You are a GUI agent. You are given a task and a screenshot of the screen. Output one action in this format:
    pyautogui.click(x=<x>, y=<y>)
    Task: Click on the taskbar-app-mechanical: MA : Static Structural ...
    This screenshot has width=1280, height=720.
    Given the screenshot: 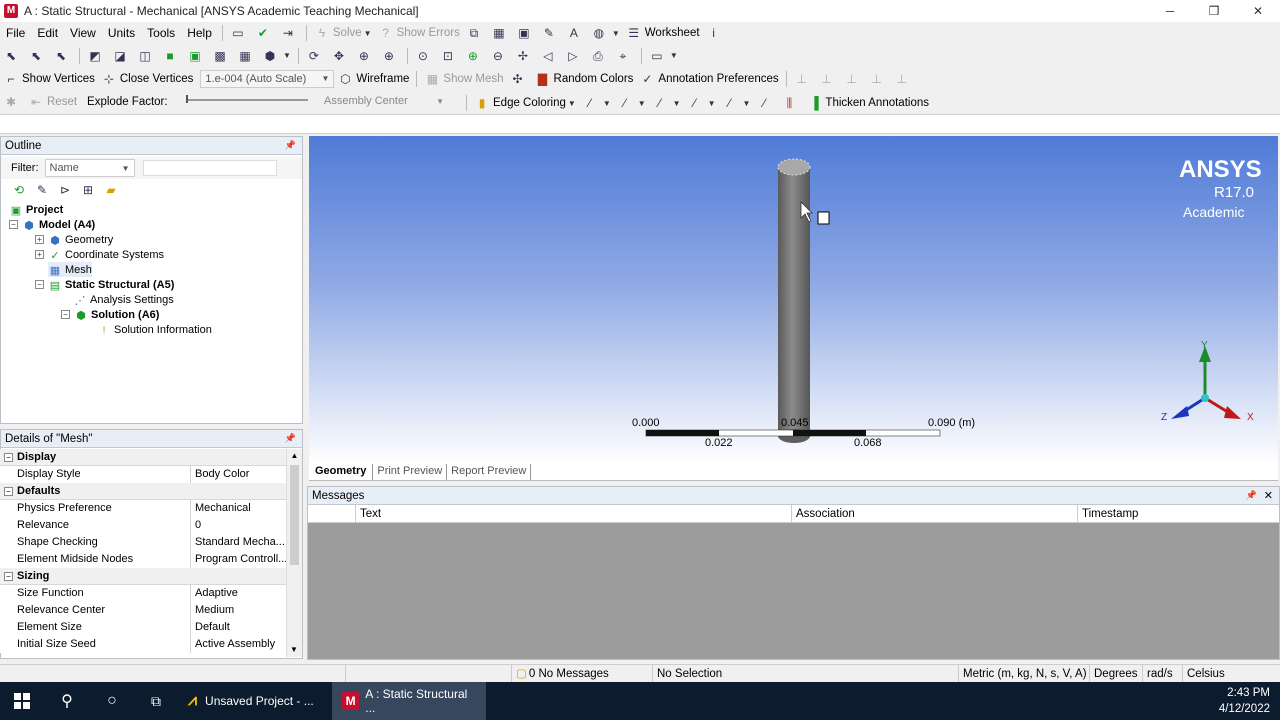 What is the action you would take?
    pyautogui.click(x=409, y=701)
    